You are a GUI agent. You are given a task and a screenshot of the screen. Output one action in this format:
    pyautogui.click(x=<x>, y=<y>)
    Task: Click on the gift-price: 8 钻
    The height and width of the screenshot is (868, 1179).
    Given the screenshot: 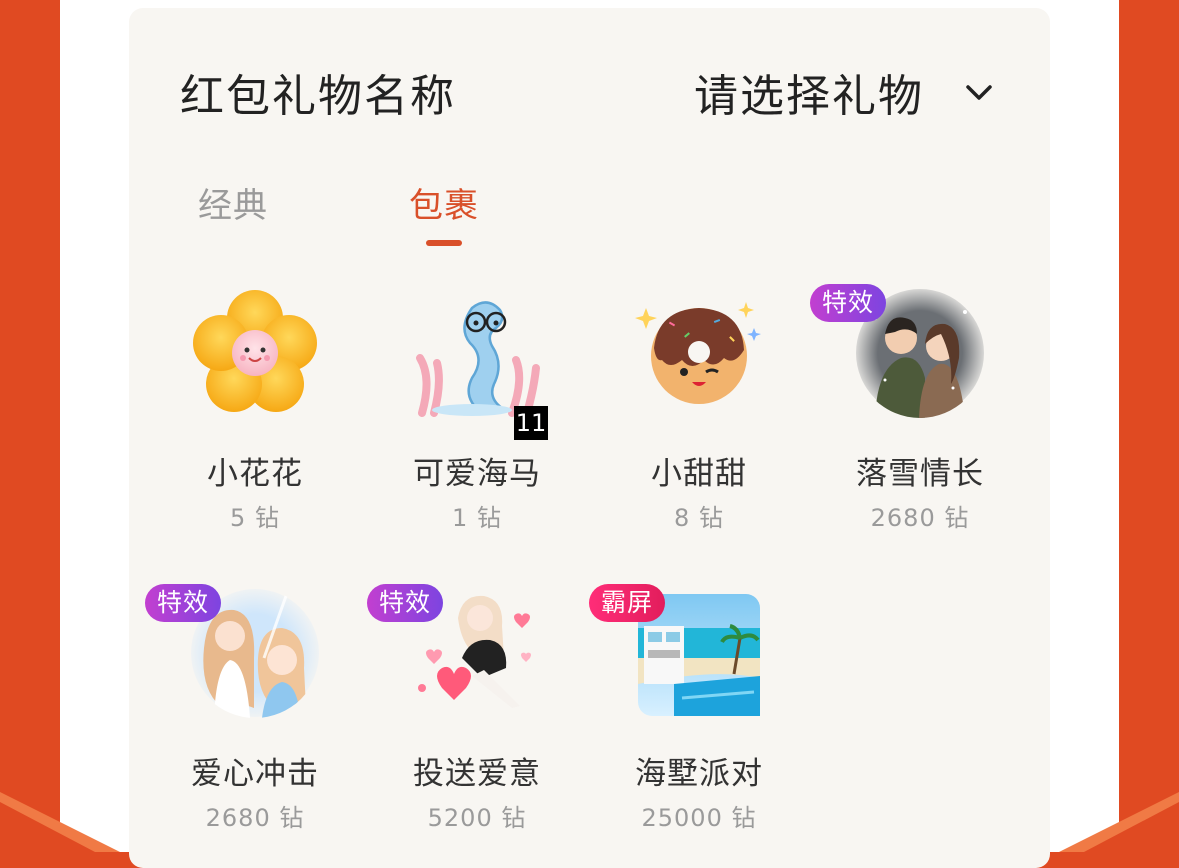 What is the action you would take?
    pyautogui.click(x=699, y=518)
    